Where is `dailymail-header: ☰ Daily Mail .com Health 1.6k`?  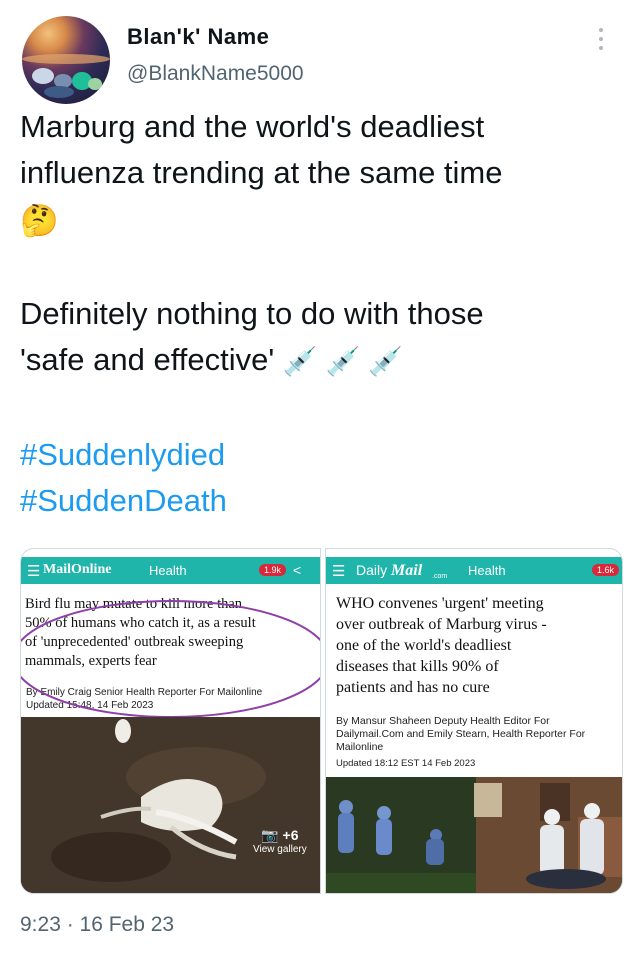
dailymail-header: ☰ Daily Mail .com Health 1.6k is located at coordinates (474, 570).